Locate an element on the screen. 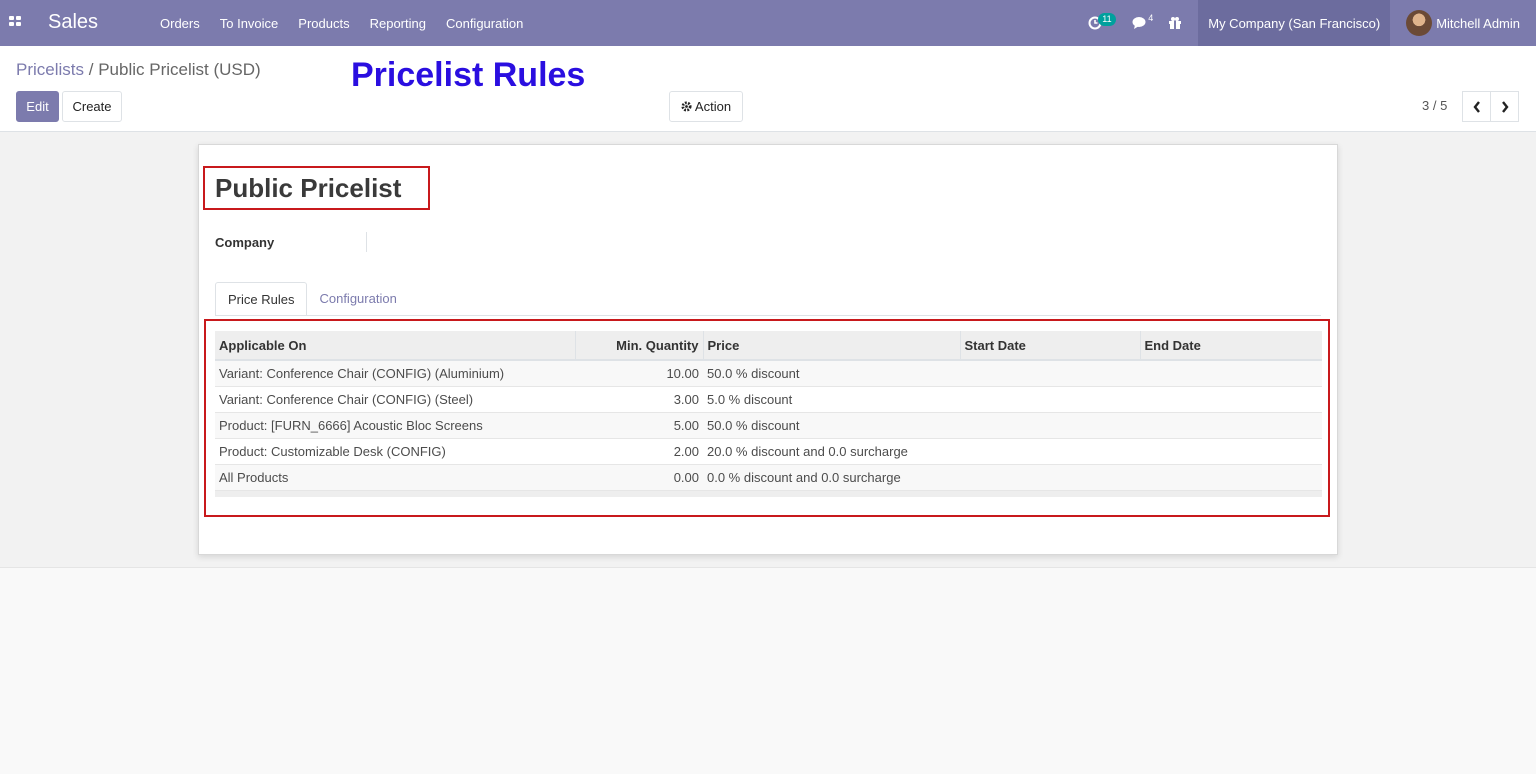 The height and width of the screenshot is (774, 1536). cell-min-quantity: 5.00 is located at coordinates (639, 425).